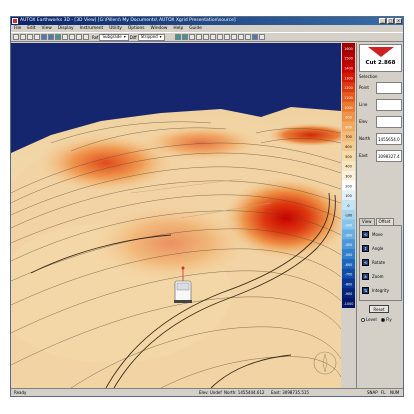  Describe the element at coordinates (365, 138) in the screenshot. I see `field-label: North` at that location.